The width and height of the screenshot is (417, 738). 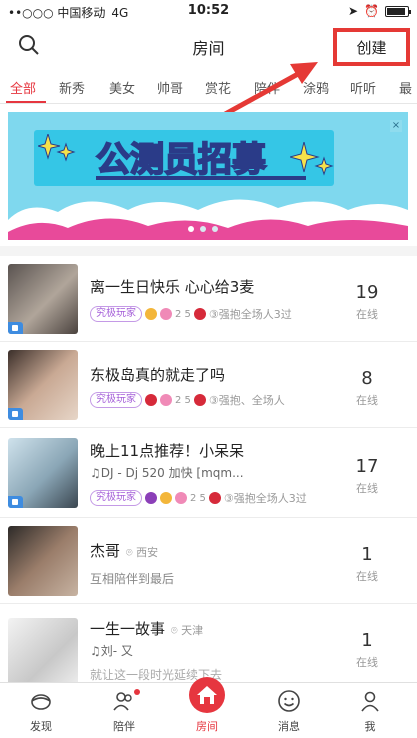 I want to click on rose-bouquet-icon, so click(x=151, y=400).